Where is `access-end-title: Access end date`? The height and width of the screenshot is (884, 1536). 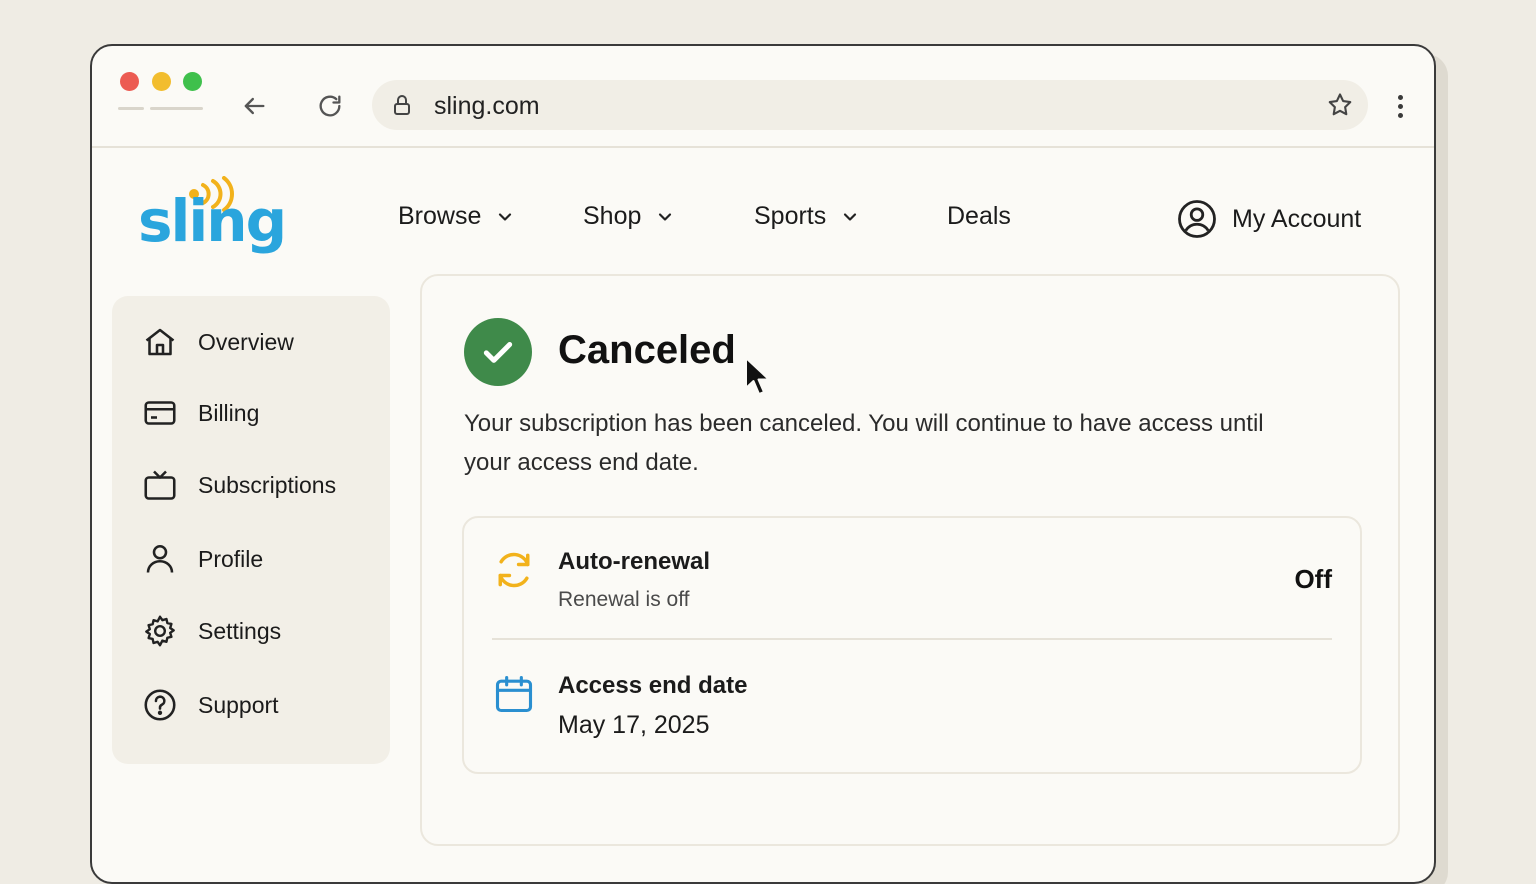 access-end-title: Access end date is located at coordinates (653, 685).